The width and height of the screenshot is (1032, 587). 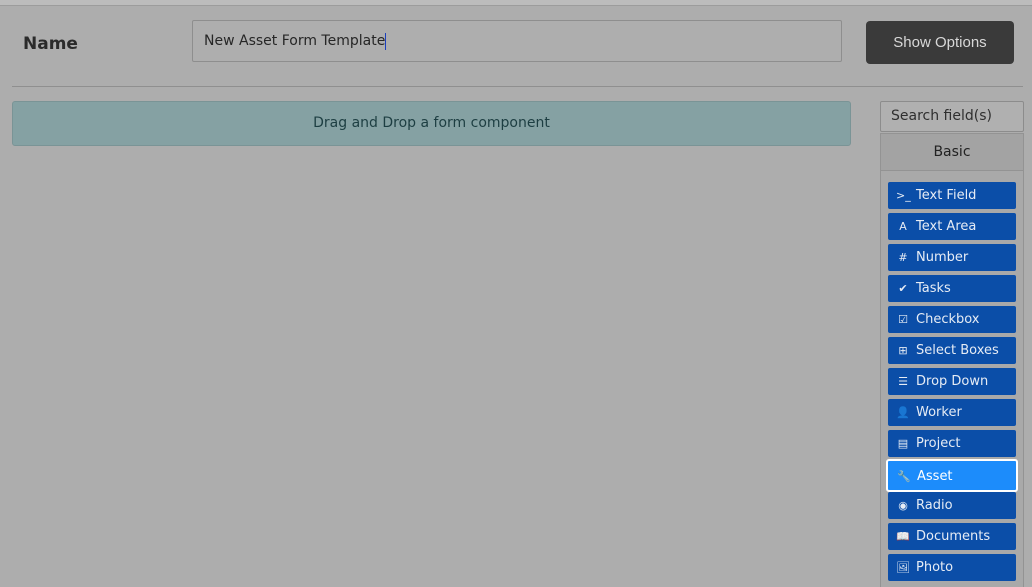 What do you see at coordinates (933, 288) in the screenshot?
I see `component-label: Tasks` at bounding box center [933, 288].